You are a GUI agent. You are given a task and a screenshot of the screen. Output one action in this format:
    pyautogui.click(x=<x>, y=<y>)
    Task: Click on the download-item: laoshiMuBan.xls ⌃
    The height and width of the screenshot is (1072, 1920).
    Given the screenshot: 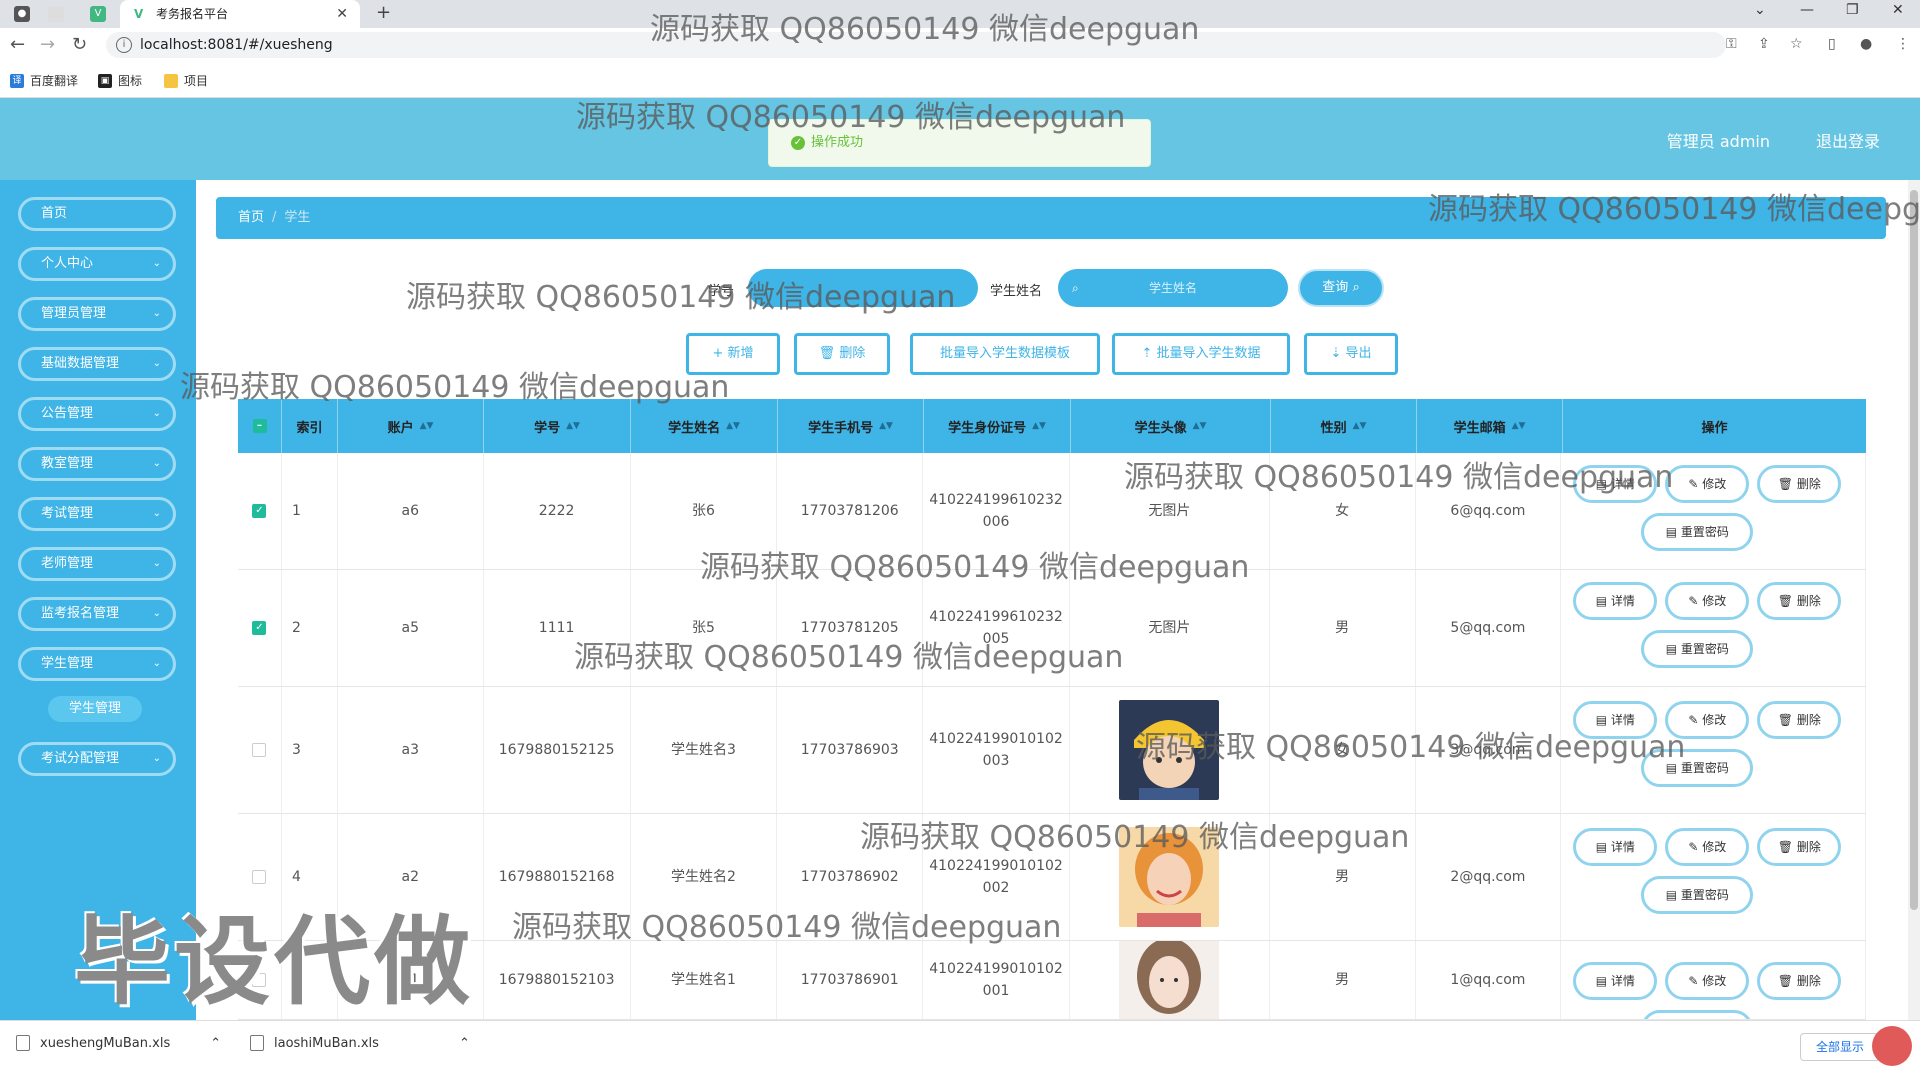 What is the action you would take?
    pyautogui.click(x=360, y=1043)
    